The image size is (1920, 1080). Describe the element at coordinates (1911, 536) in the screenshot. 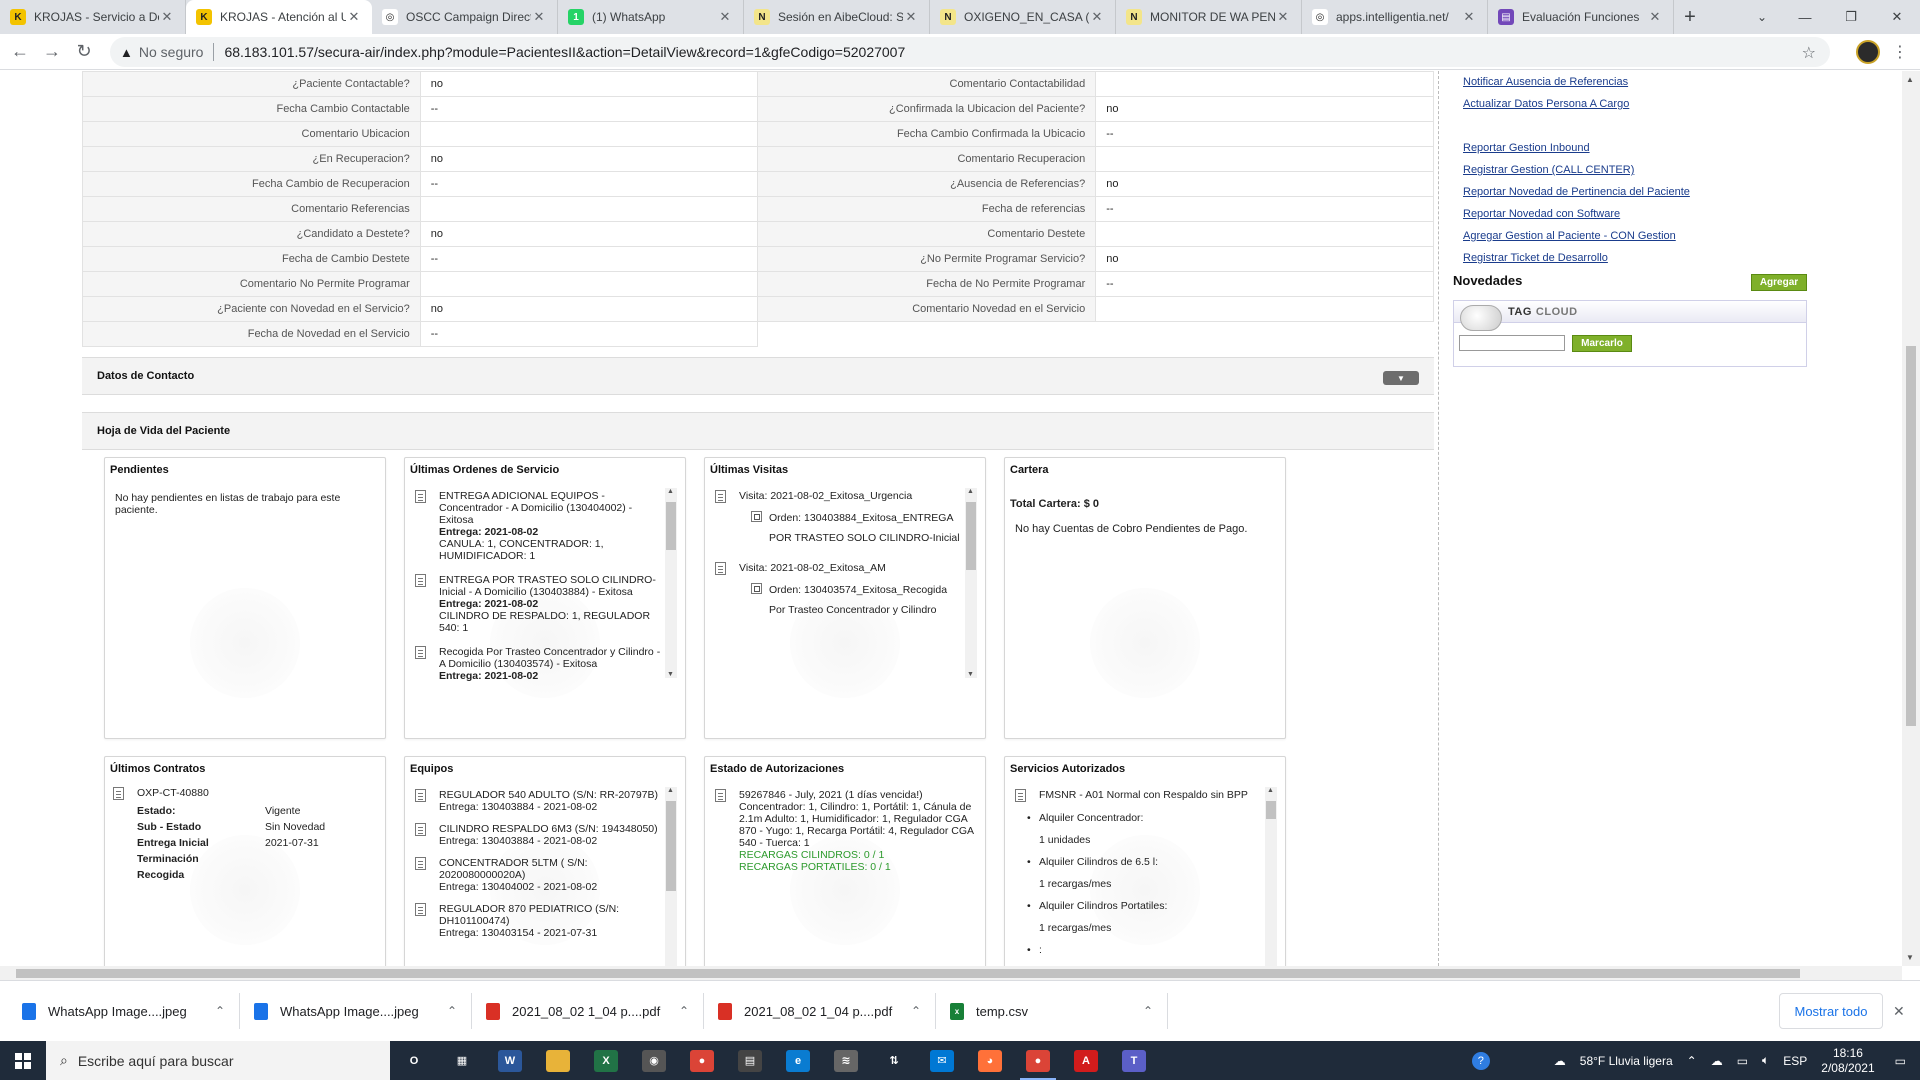

I see `scroll-thumb` at that location.